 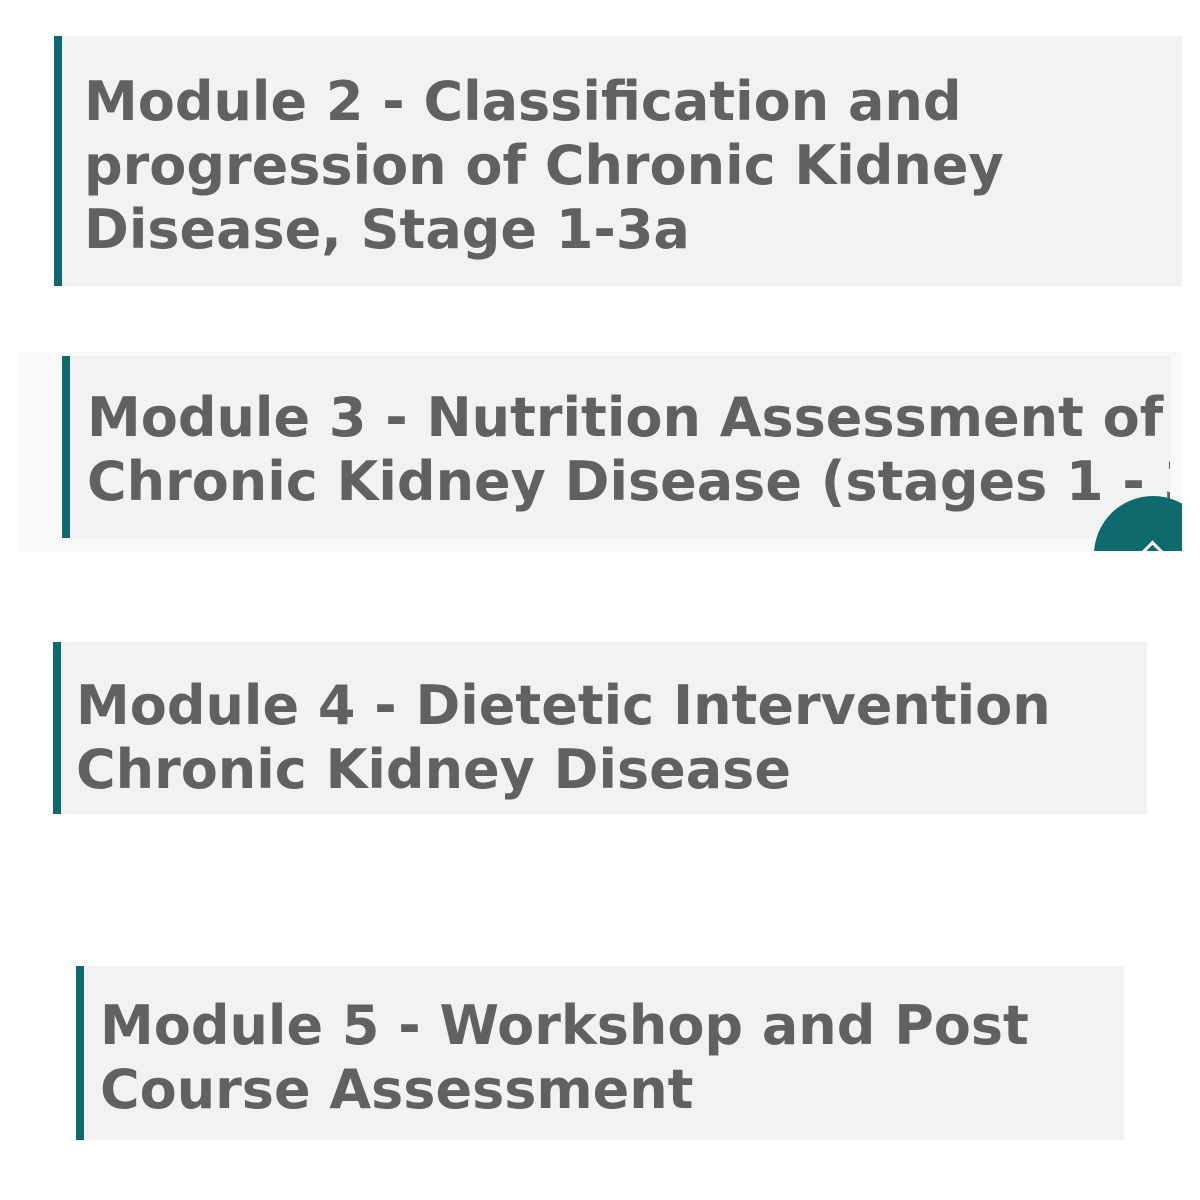 What do you see at coordinates (397, 1089) in the screenshot?
I see `module-5-title-line-2: Course Assessment` at bounding box center [397, 1089].